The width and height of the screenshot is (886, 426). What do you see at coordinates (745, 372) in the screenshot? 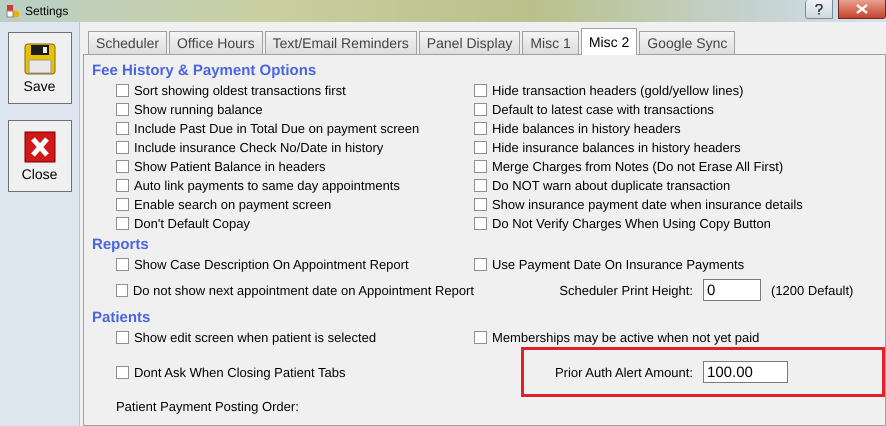
I see `input-field: 100.00` at bounding box center [745, 372].